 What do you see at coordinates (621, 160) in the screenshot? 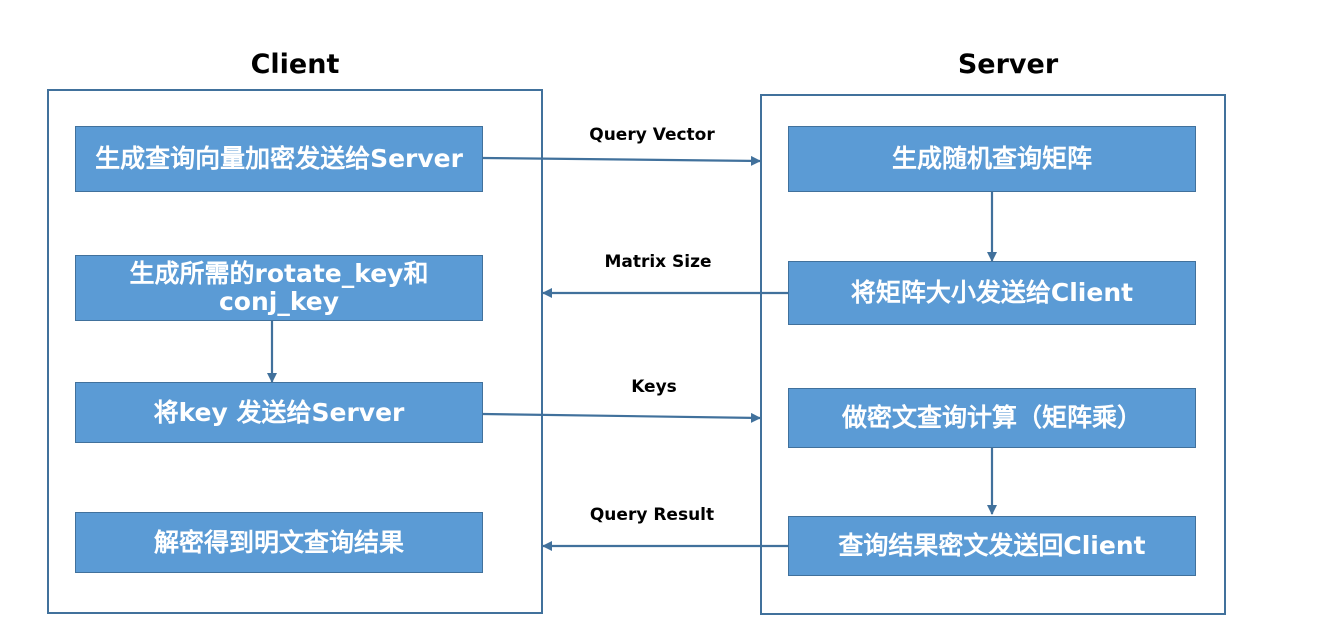
I see `arrow-query-vector` at bounding box center [621, 160].